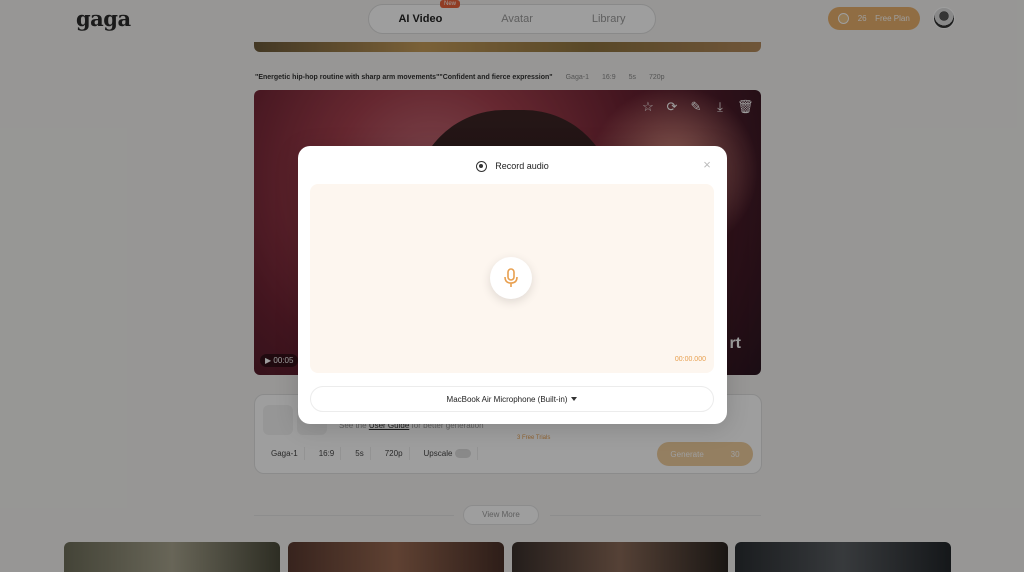 The height and width of the screenshot is (572, 1024). I want to click on record-button, so click(511, 278).